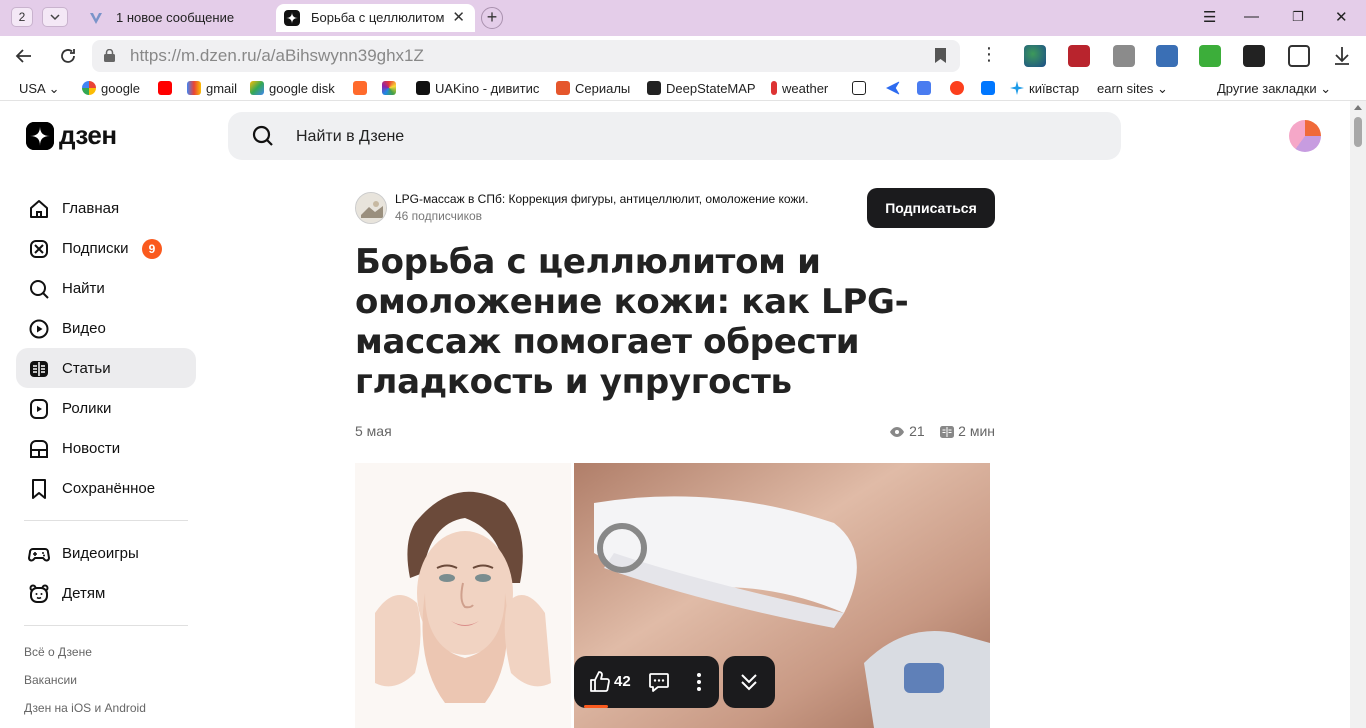 The height and width of the screenshot is (728, 1366). Describe the element at coordinates (492, 18) in the screenshot. I see `new-tab-button: +` at that location.